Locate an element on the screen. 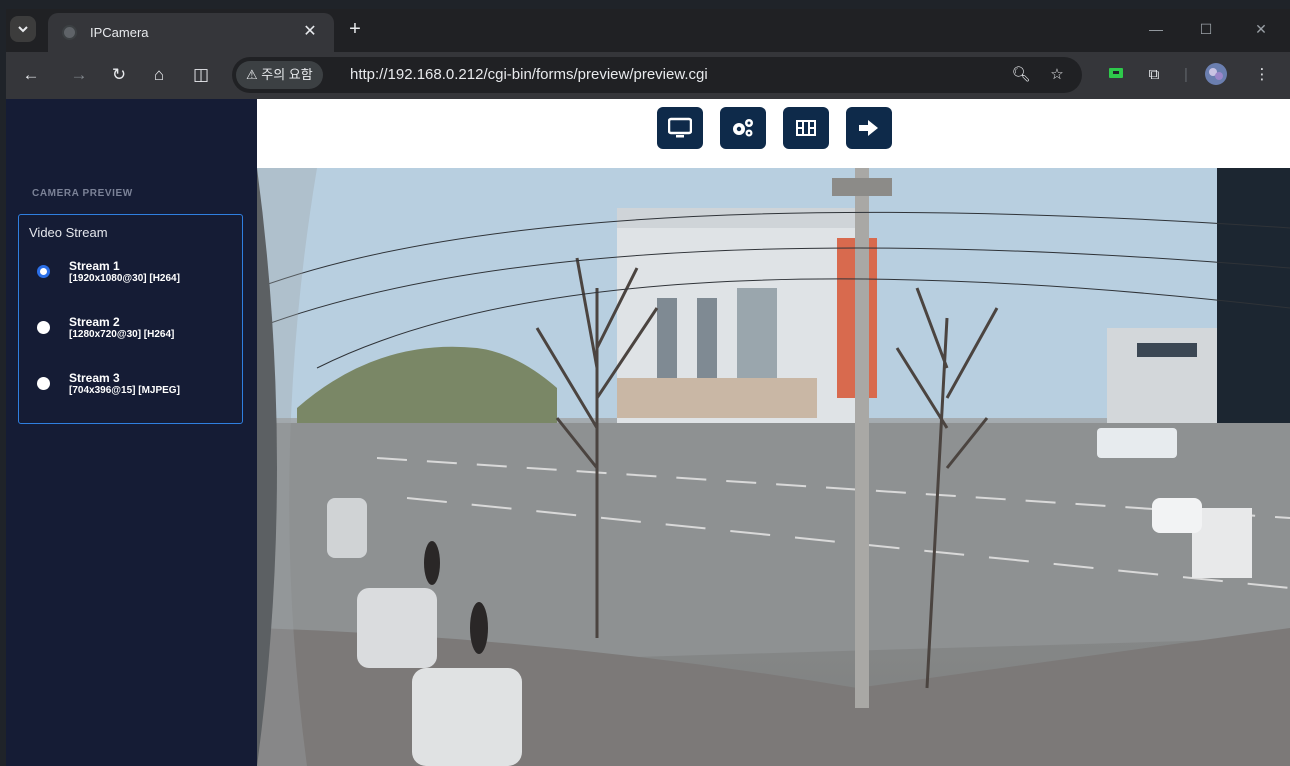  logout-icon is located at coordinates (868, 128).